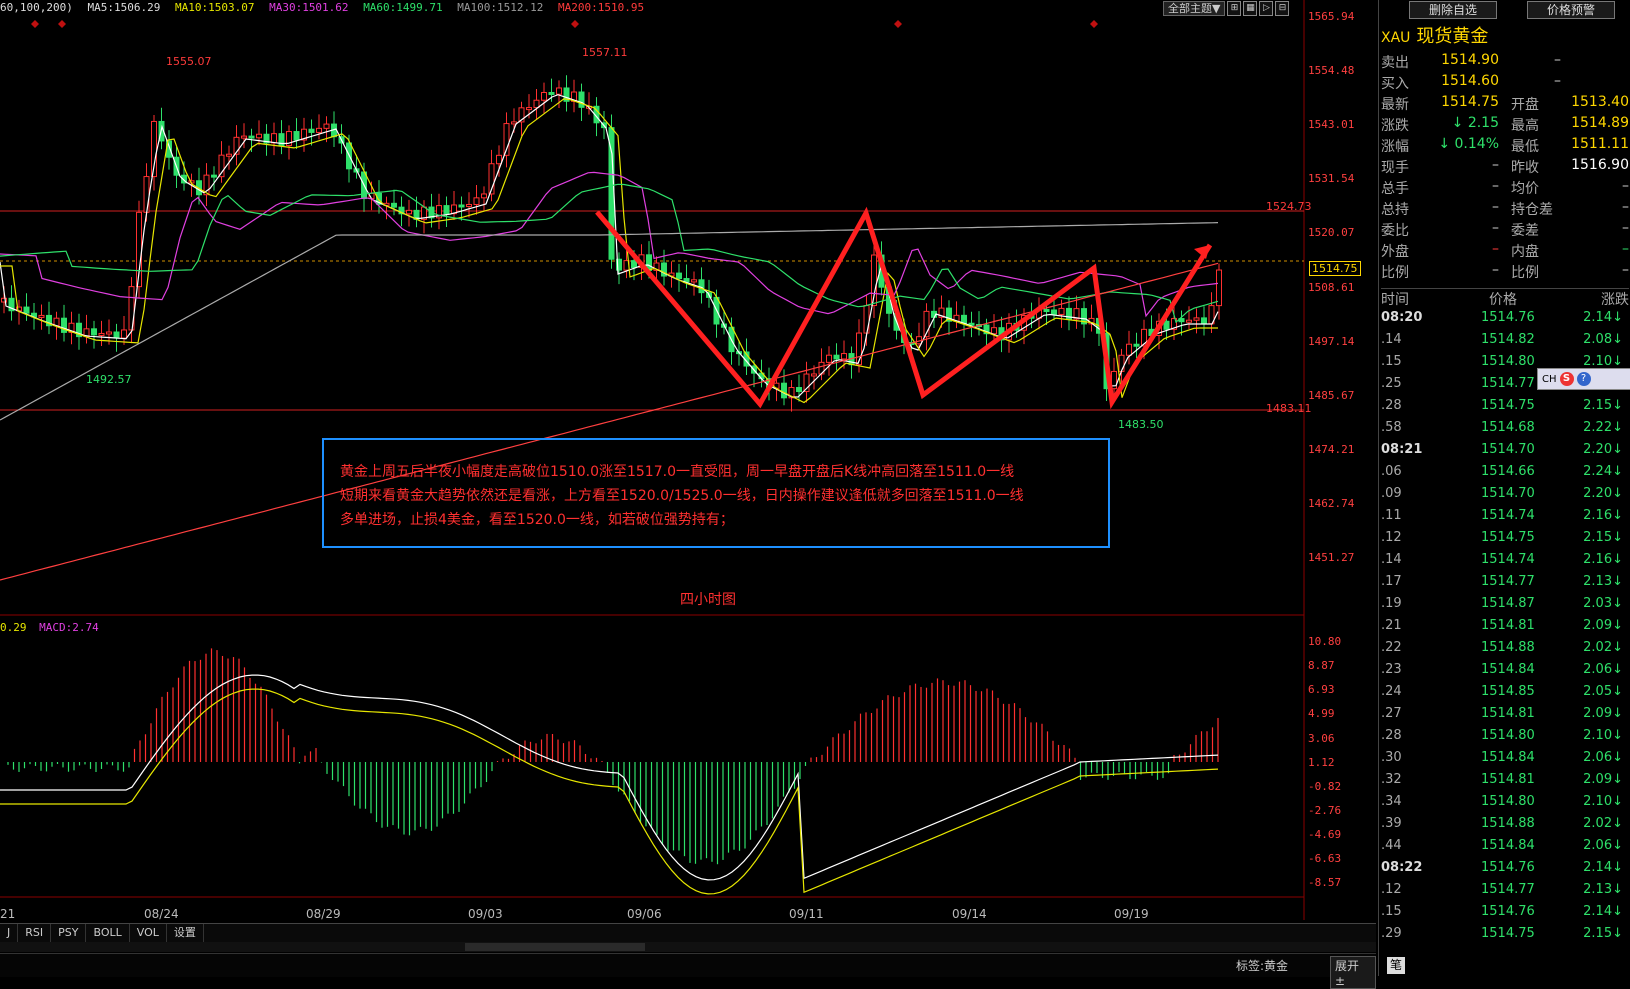 The width and height of the screenshot is (1630, 989). I want to click on play-icon: ▷, so click(1266, 8).